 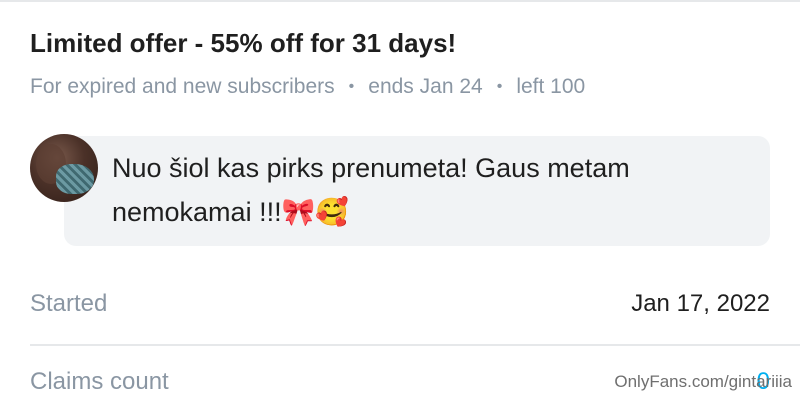 What do you see at coordinates (415, 345) in the screenshot?
I see `row-divider` at bounding box center [415, 345].